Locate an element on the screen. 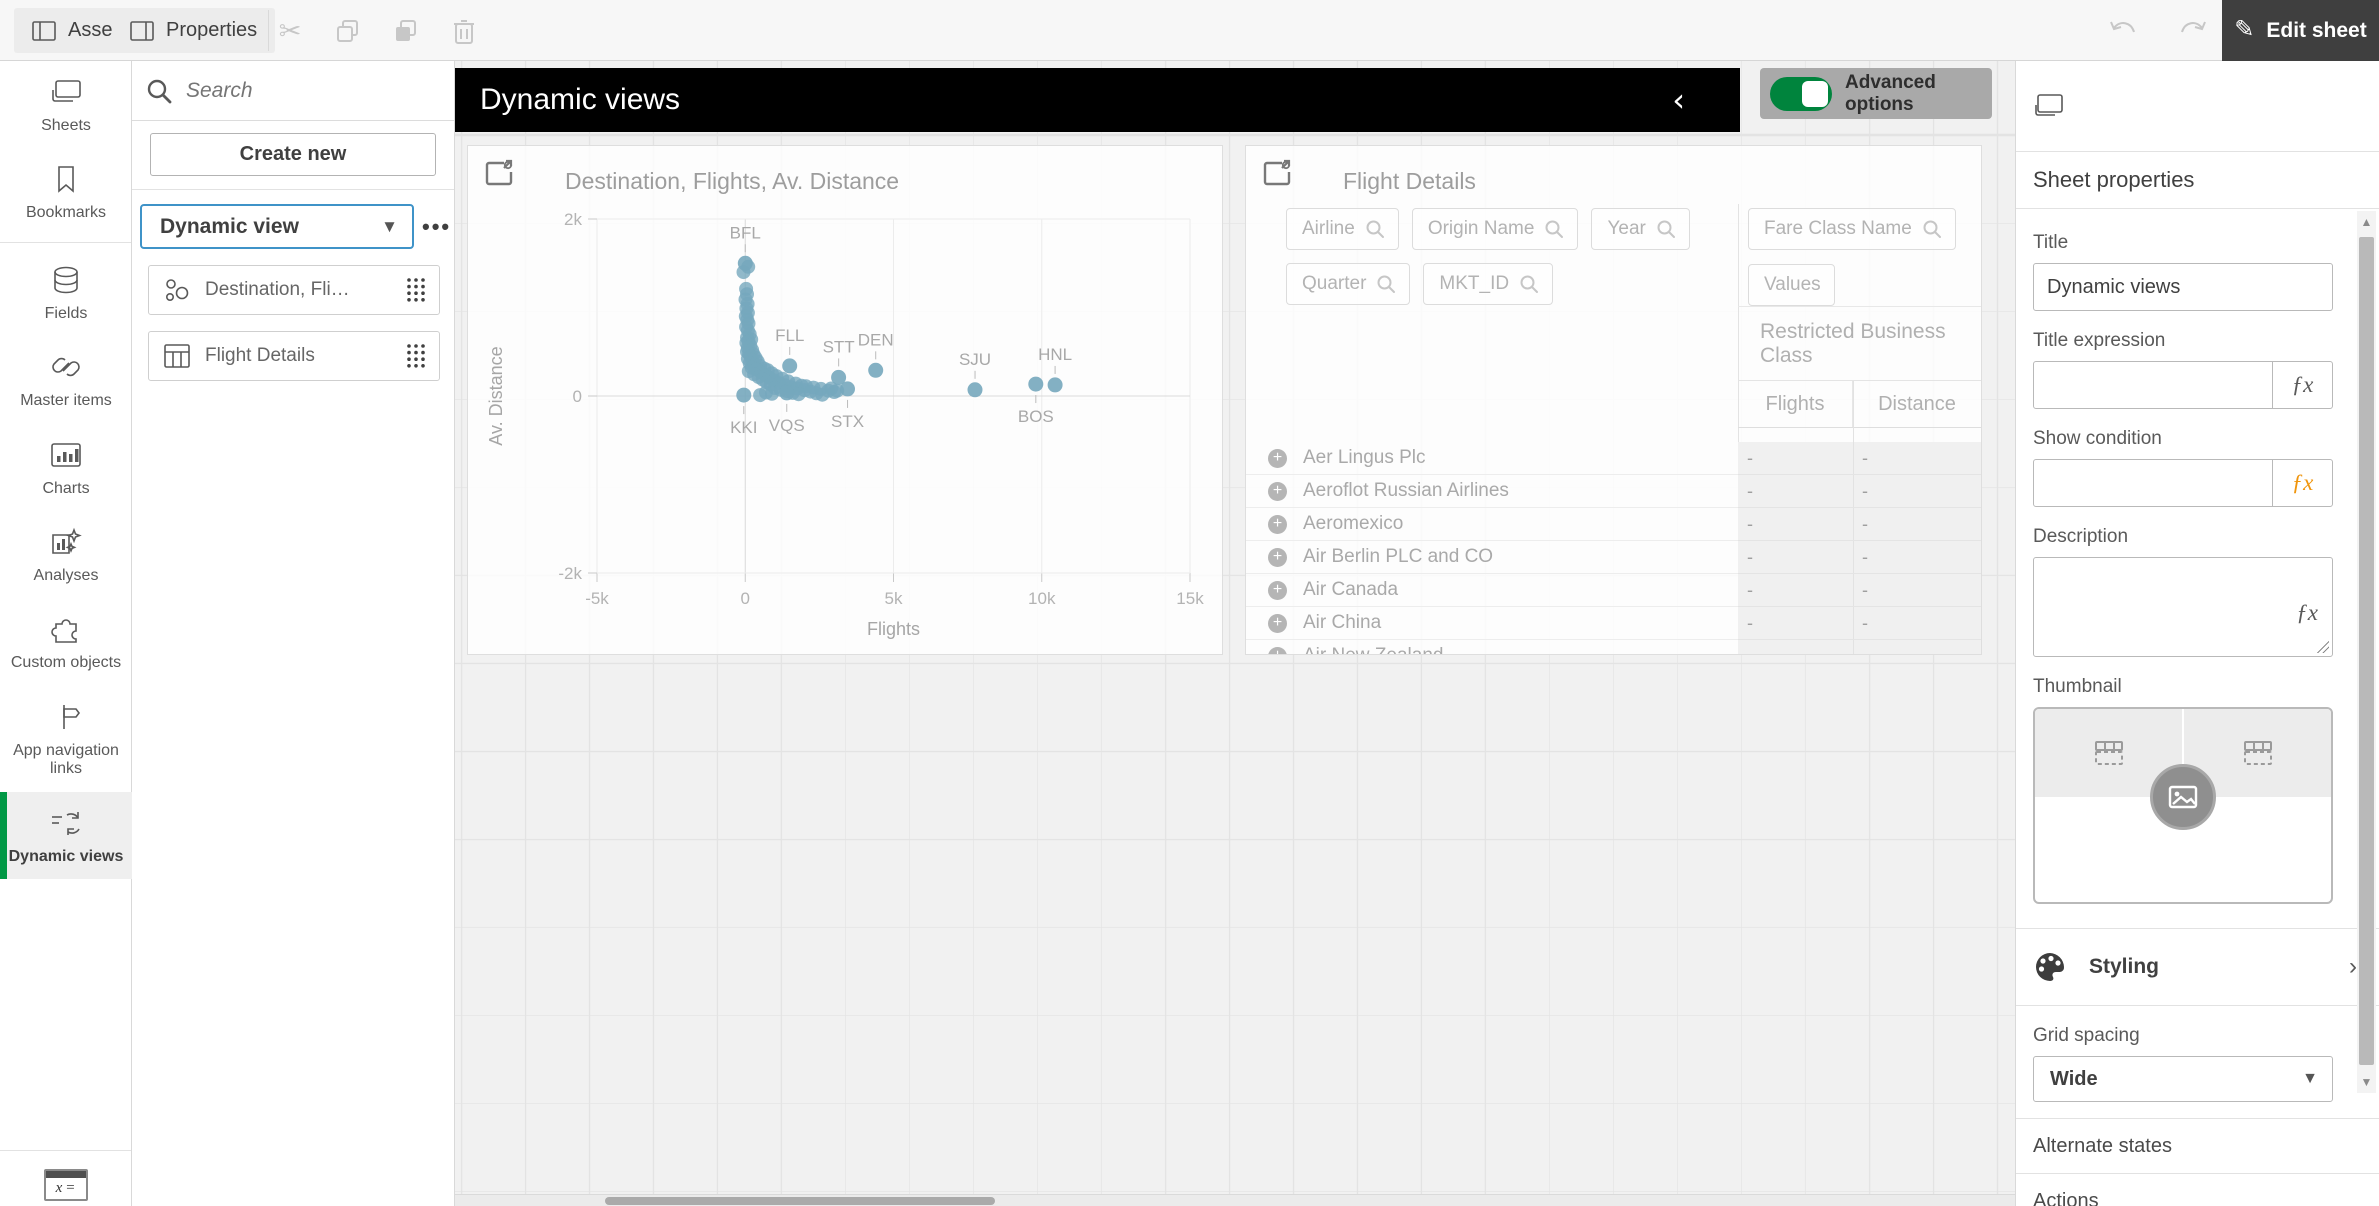 This screenshot has width=2379, height=1206. table-row: + Air Canada - - is located at coordinates (1613, 590).